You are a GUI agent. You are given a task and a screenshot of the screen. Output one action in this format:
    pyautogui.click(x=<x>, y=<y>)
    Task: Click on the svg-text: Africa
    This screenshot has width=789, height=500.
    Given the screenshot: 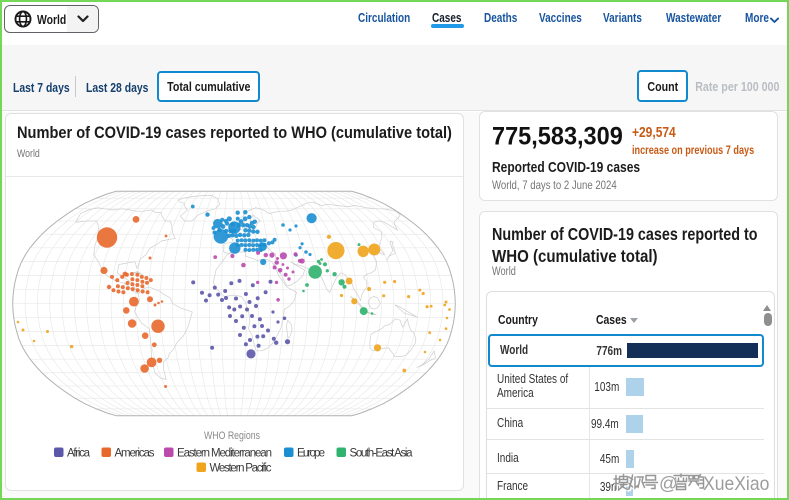 What is the action you would take?
    pyautogui.click(x=79, y=454)
    